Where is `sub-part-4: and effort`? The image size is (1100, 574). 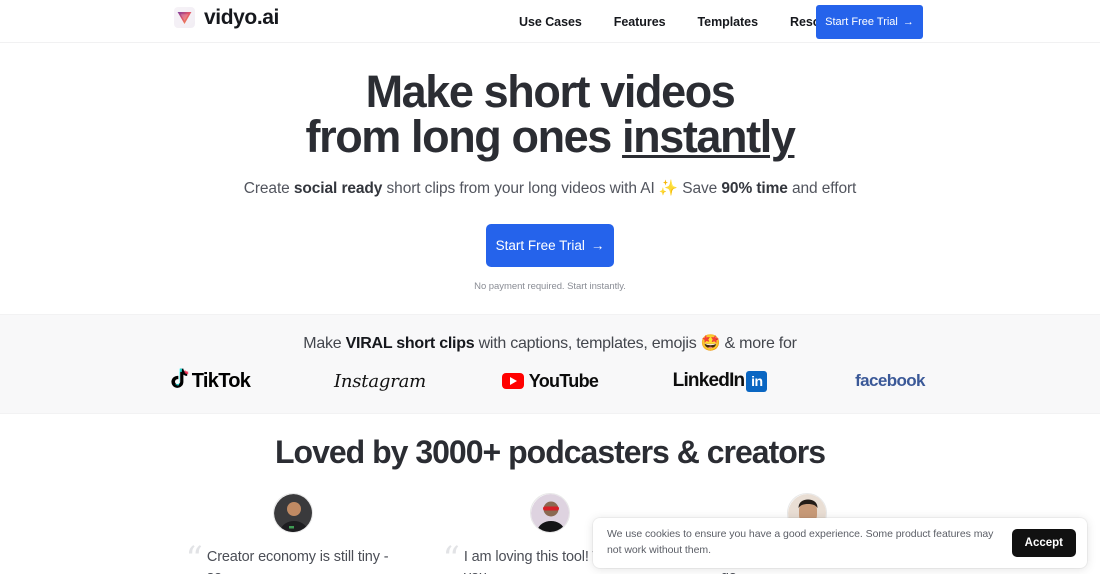 sub-part-4: and effort is located at coordinates (822, 188).